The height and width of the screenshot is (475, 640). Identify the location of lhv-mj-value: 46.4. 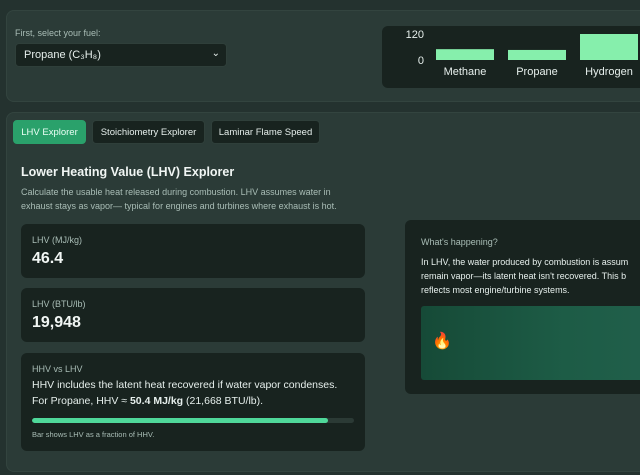
(48, 258).